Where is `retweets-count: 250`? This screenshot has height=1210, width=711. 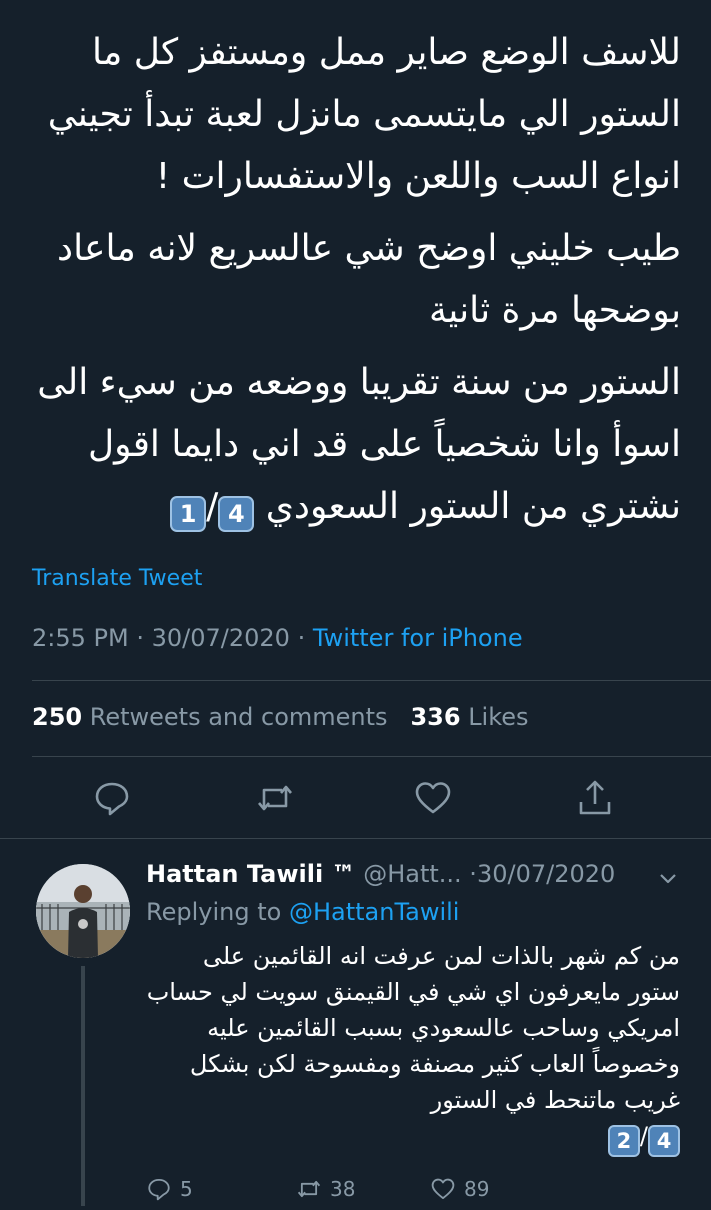 retweets-count: 250 is located at coordinates (57, 717).